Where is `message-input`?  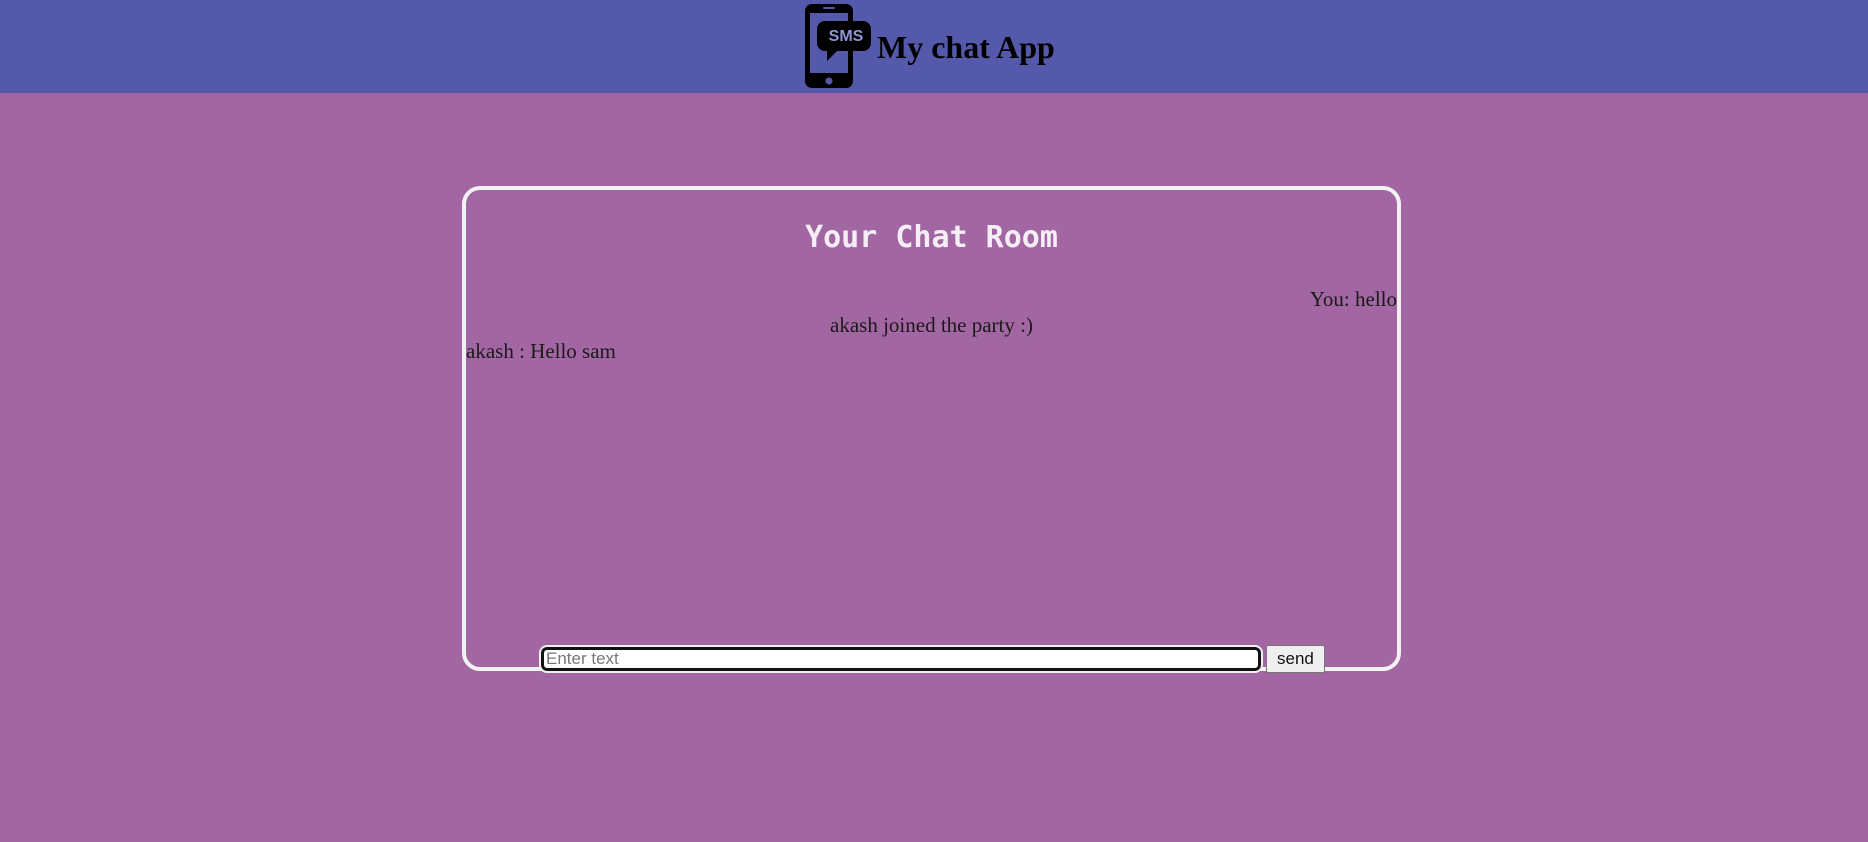 message-input is located at coordinates (901, 659).